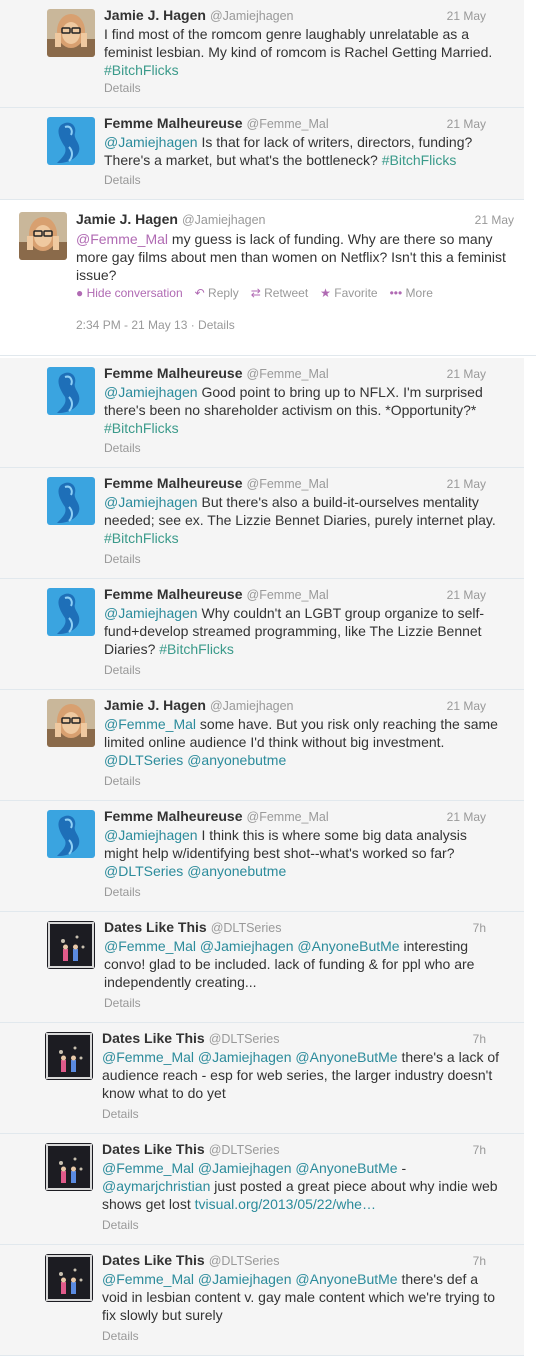 Image resolution: width=536 pixels, height=1364 pixels. I want to click on mention-link: @aymarjchristian, so click(156, 1186).